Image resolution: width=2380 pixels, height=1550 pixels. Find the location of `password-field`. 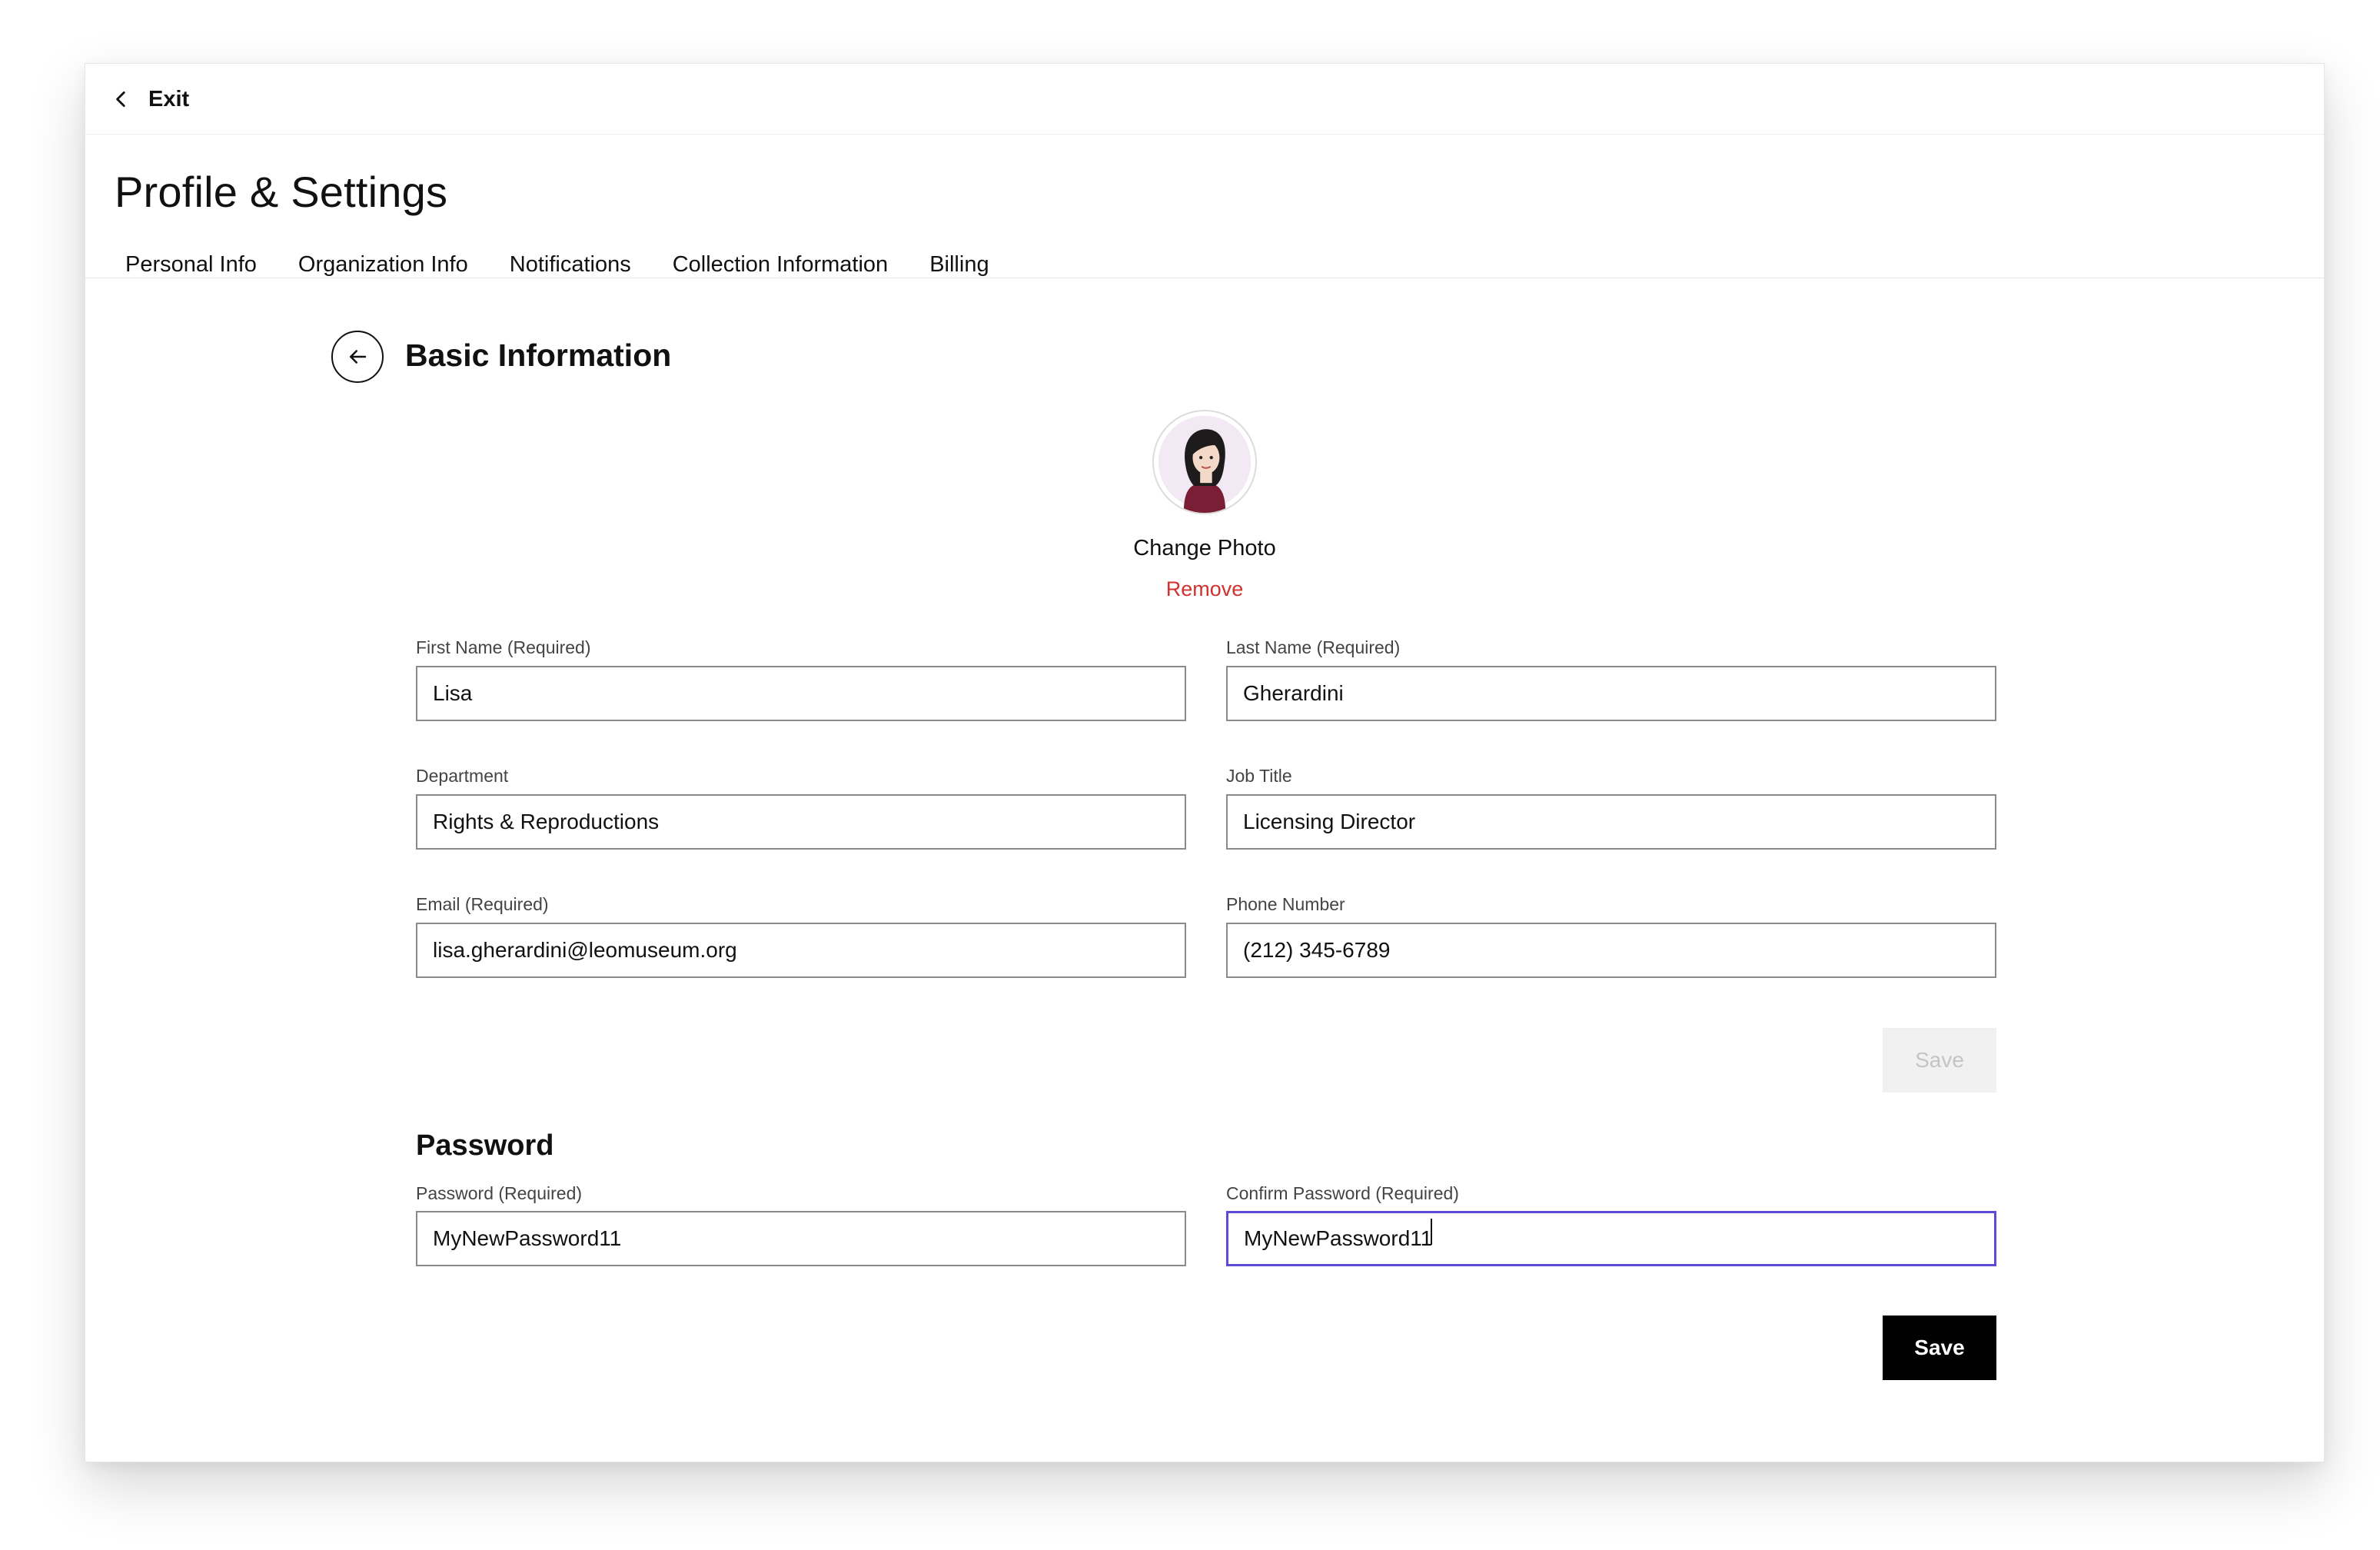

password-field is located at coordinates (801, 1238).